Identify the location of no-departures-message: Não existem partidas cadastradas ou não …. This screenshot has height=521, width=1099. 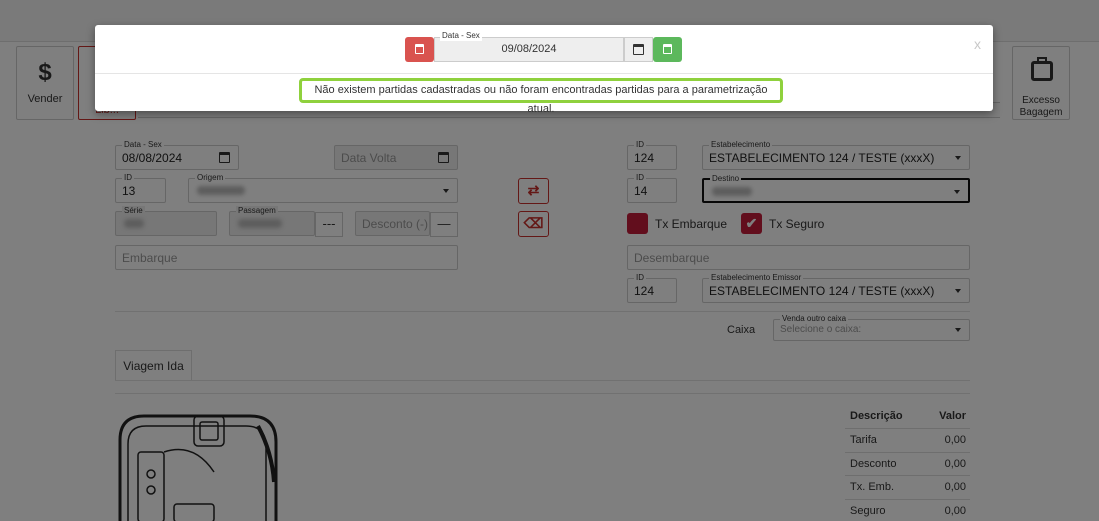
(541, 96).